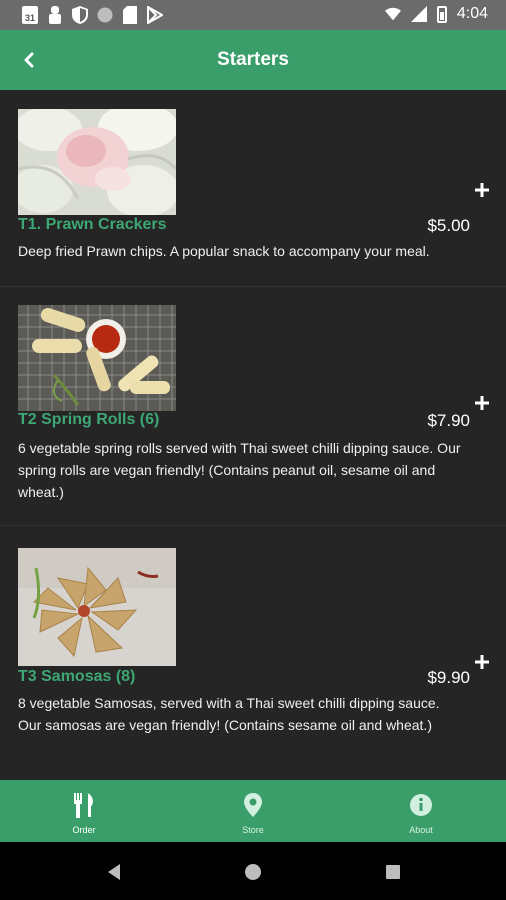  Describe the element at coordinates (97, 607) in the screenshot. I see `samosas-image` at that location.